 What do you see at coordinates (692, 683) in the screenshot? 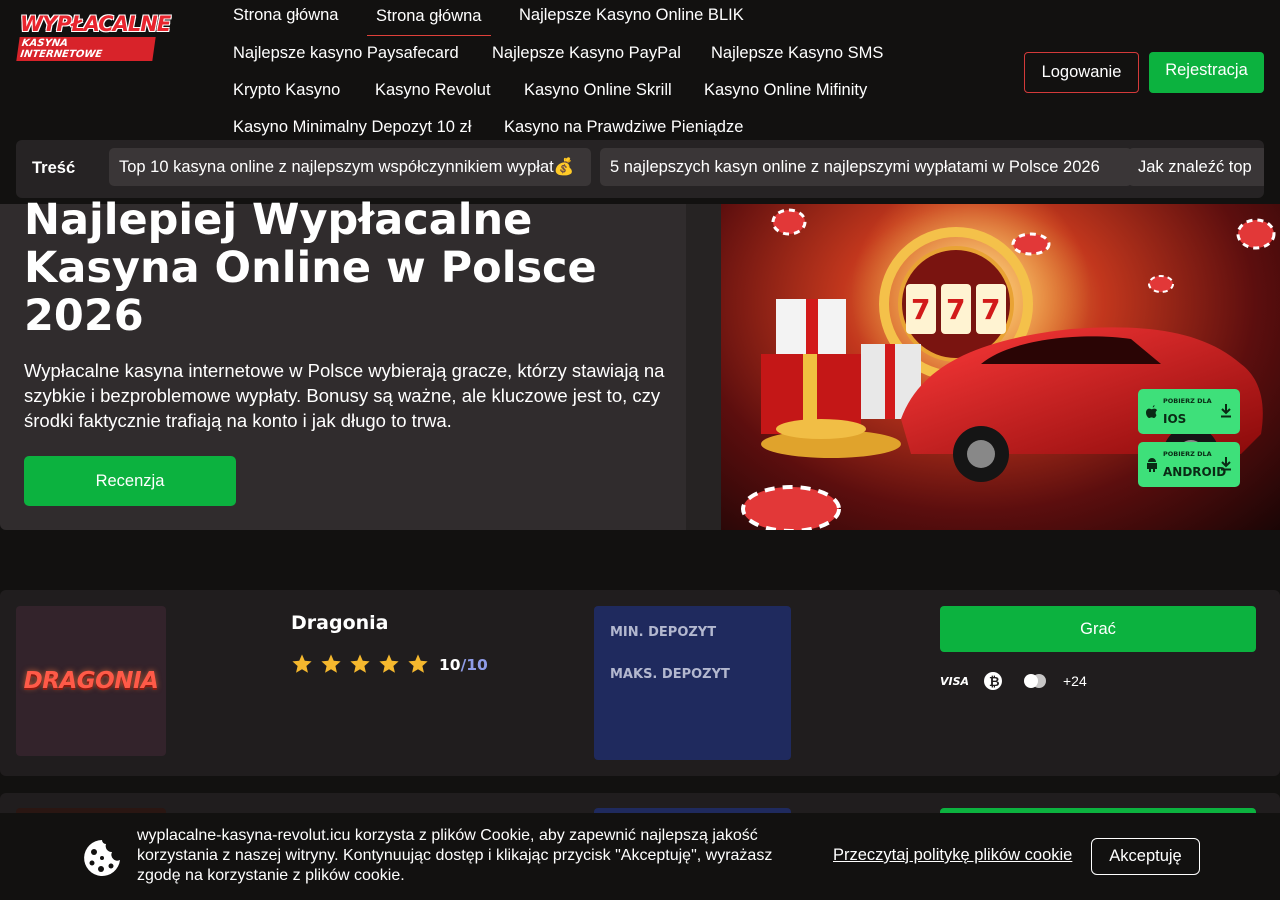
I see `deposit-info: MIN. DEPOZYT MAKS. DEPOZYT` at bounding box center [692, 683].